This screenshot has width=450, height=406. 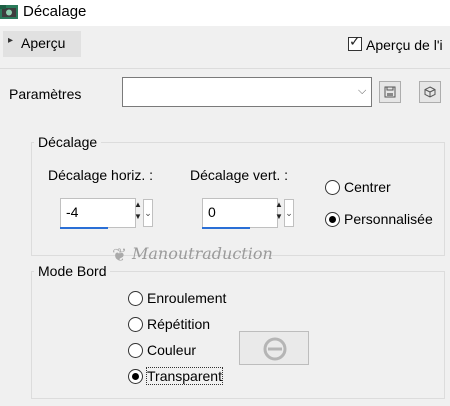 I want to click on presets-label: Paramètres, so click(x=45, y=94).